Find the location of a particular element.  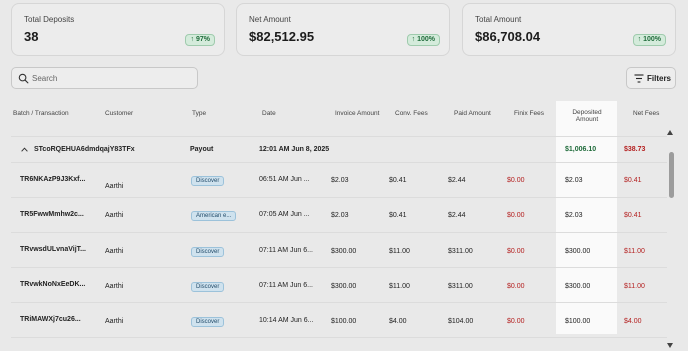

batch-id: STcoRQEHUA6dmdqajY83TFx is located at coordinates (84, 149).